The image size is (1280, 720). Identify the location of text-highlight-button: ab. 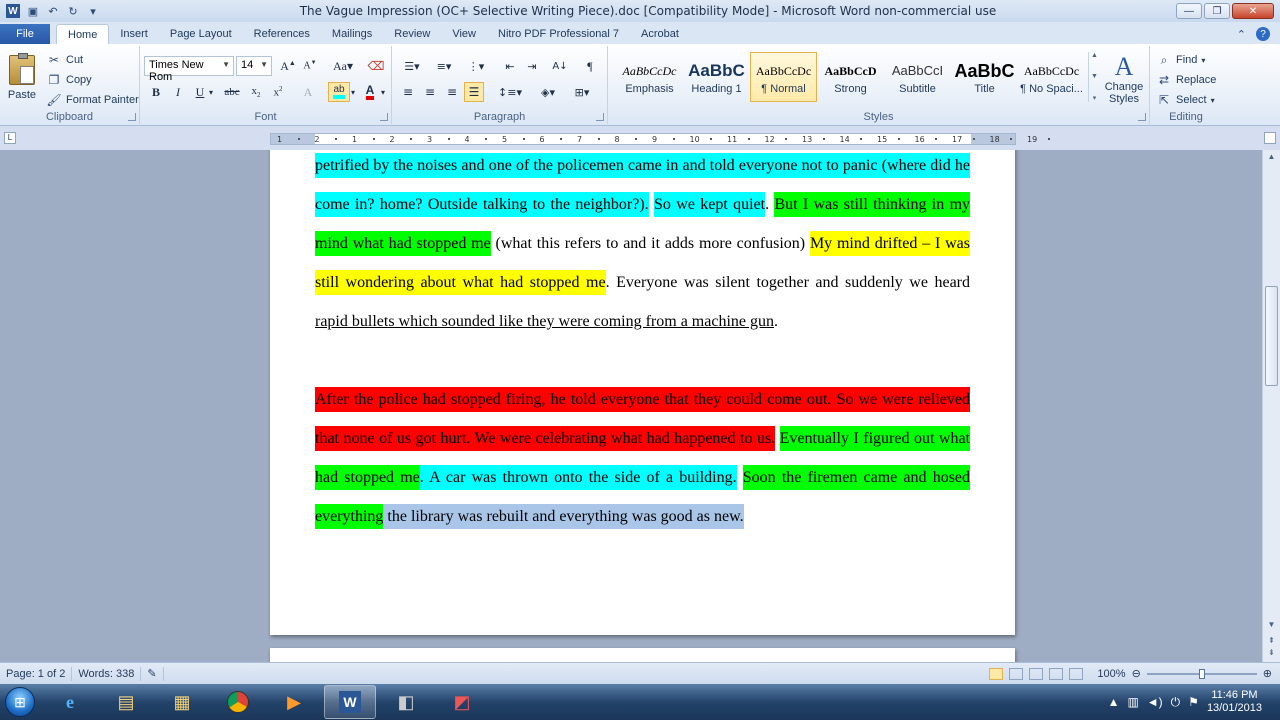
(339, 92).